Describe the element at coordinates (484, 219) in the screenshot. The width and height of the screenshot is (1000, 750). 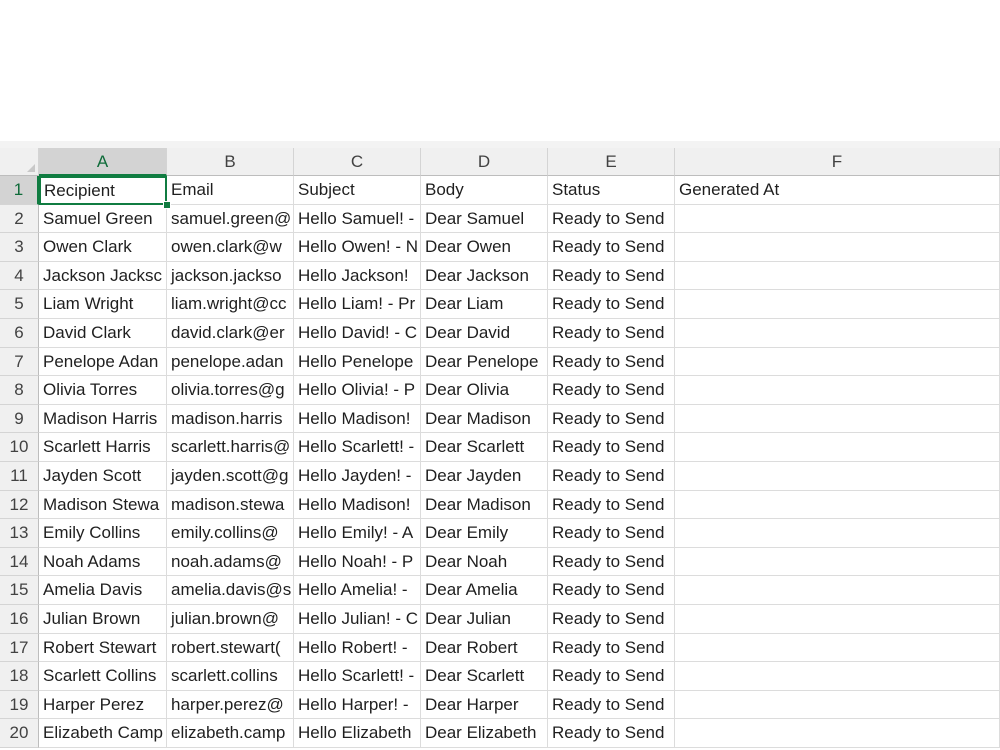
I see `cell-d2: Dear Samuel` at that location.